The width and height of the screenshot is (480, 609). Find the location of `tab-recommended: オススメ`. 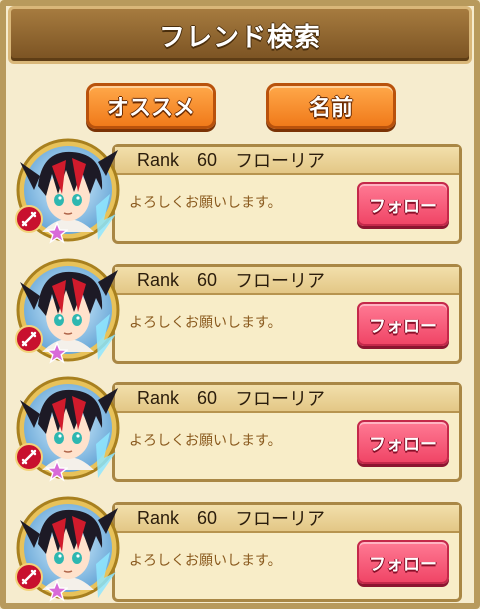

tab-recommended: オススメ is located at coordinates (151, 106).